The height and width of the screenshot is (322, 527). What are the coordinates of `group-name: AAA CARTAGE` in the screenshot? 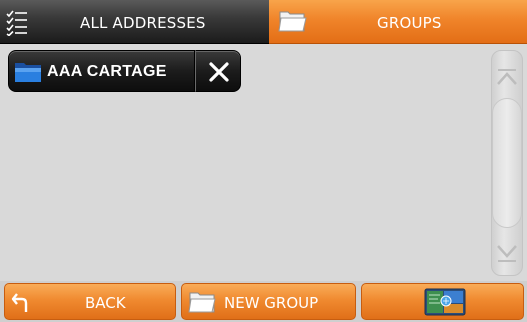 It's located at (107, 71).